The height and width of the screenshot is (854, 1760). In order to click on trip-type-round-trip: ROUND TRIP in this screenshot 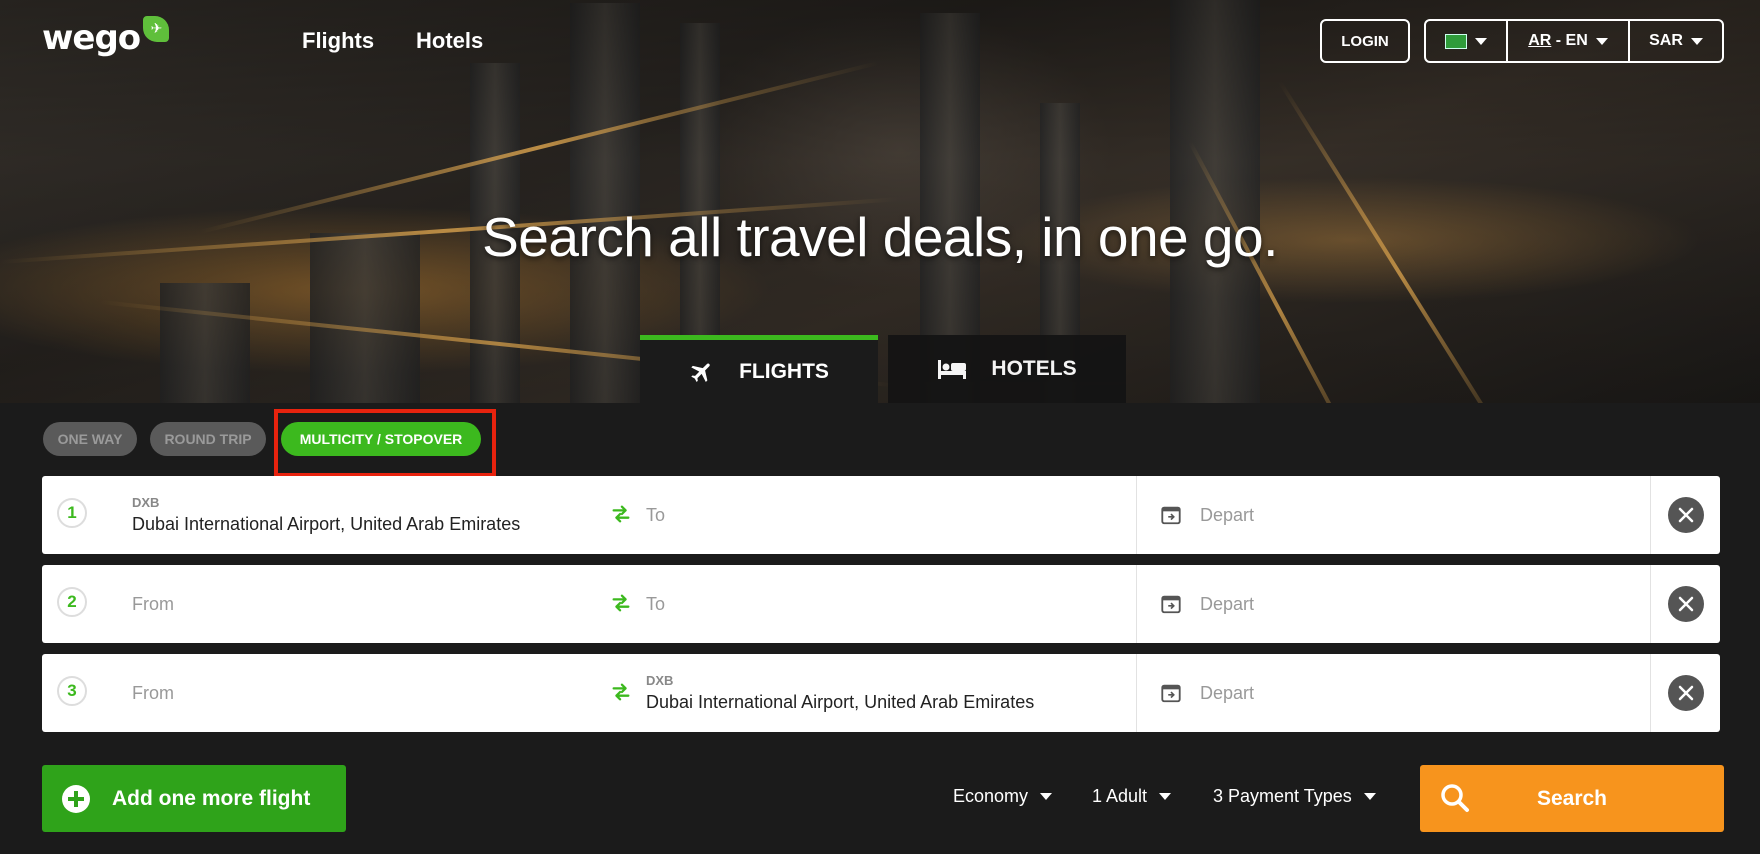, I will do `click(208, 439)`.